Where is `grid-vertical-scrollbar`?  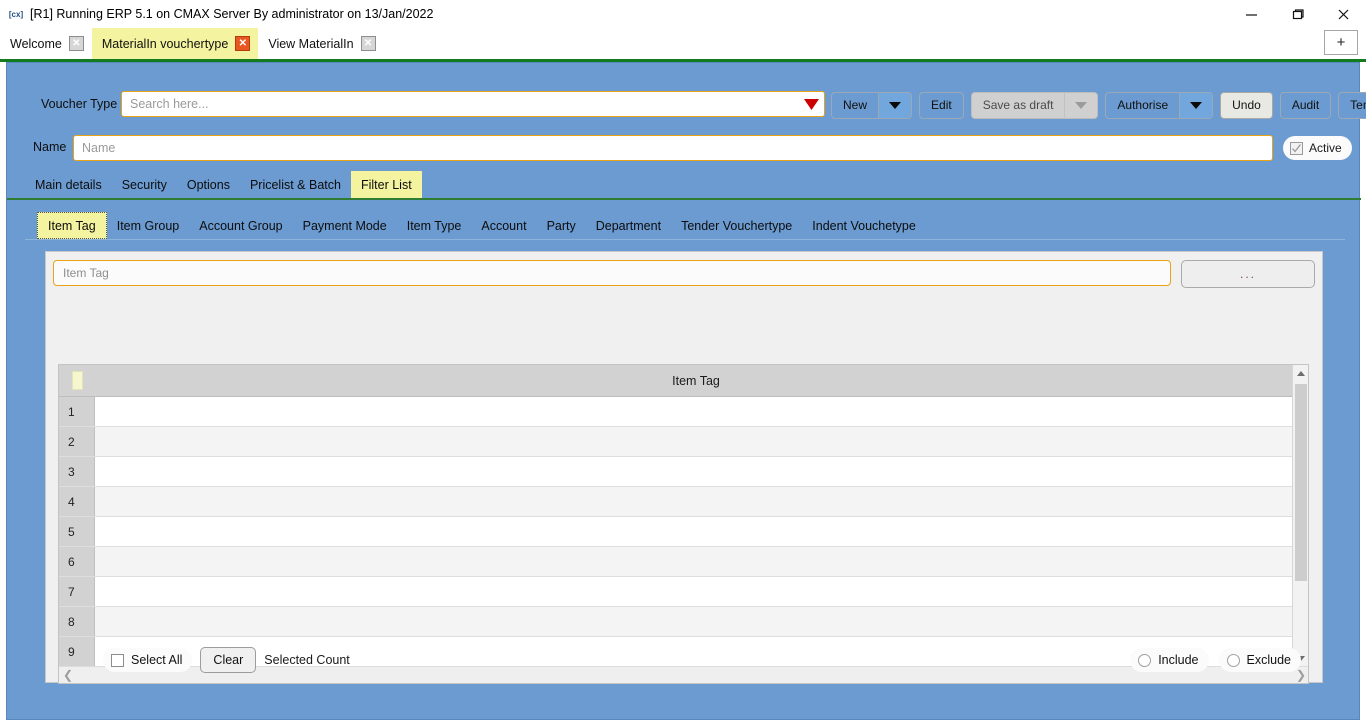 grid-vertical-scrollbar is located at coordinates (1300, 516).